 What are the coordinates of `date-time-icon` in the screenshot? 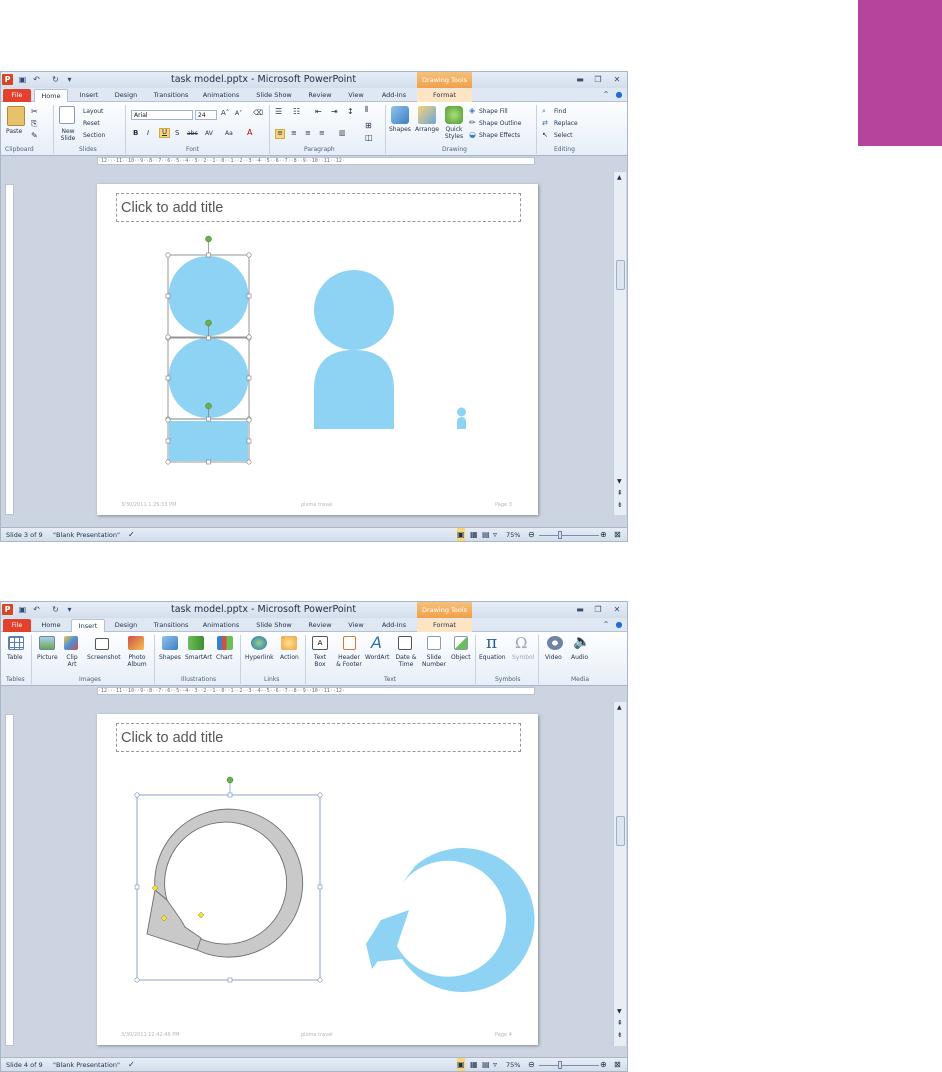 It's located at (405, 643).